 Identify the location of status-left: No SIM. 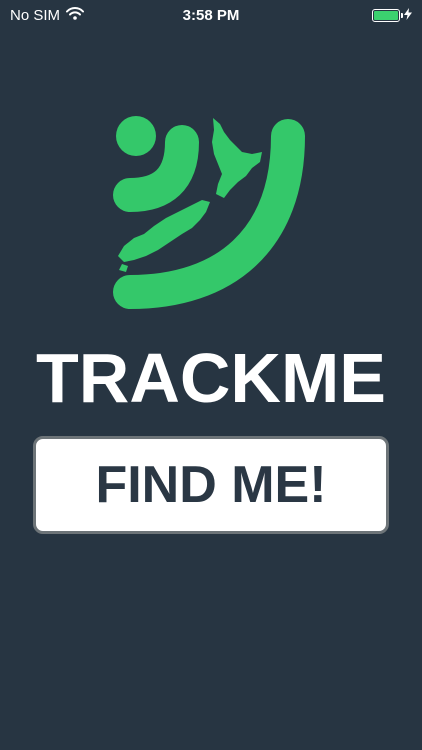
(70, 15).